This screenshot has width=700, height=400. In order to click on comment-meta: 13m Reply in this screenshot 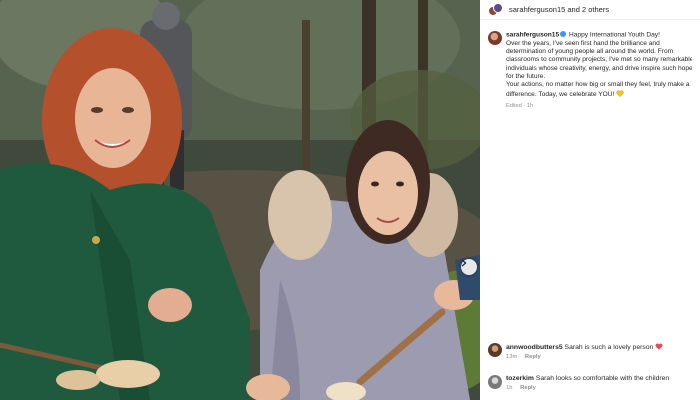, I will do `click(584, 357)`.